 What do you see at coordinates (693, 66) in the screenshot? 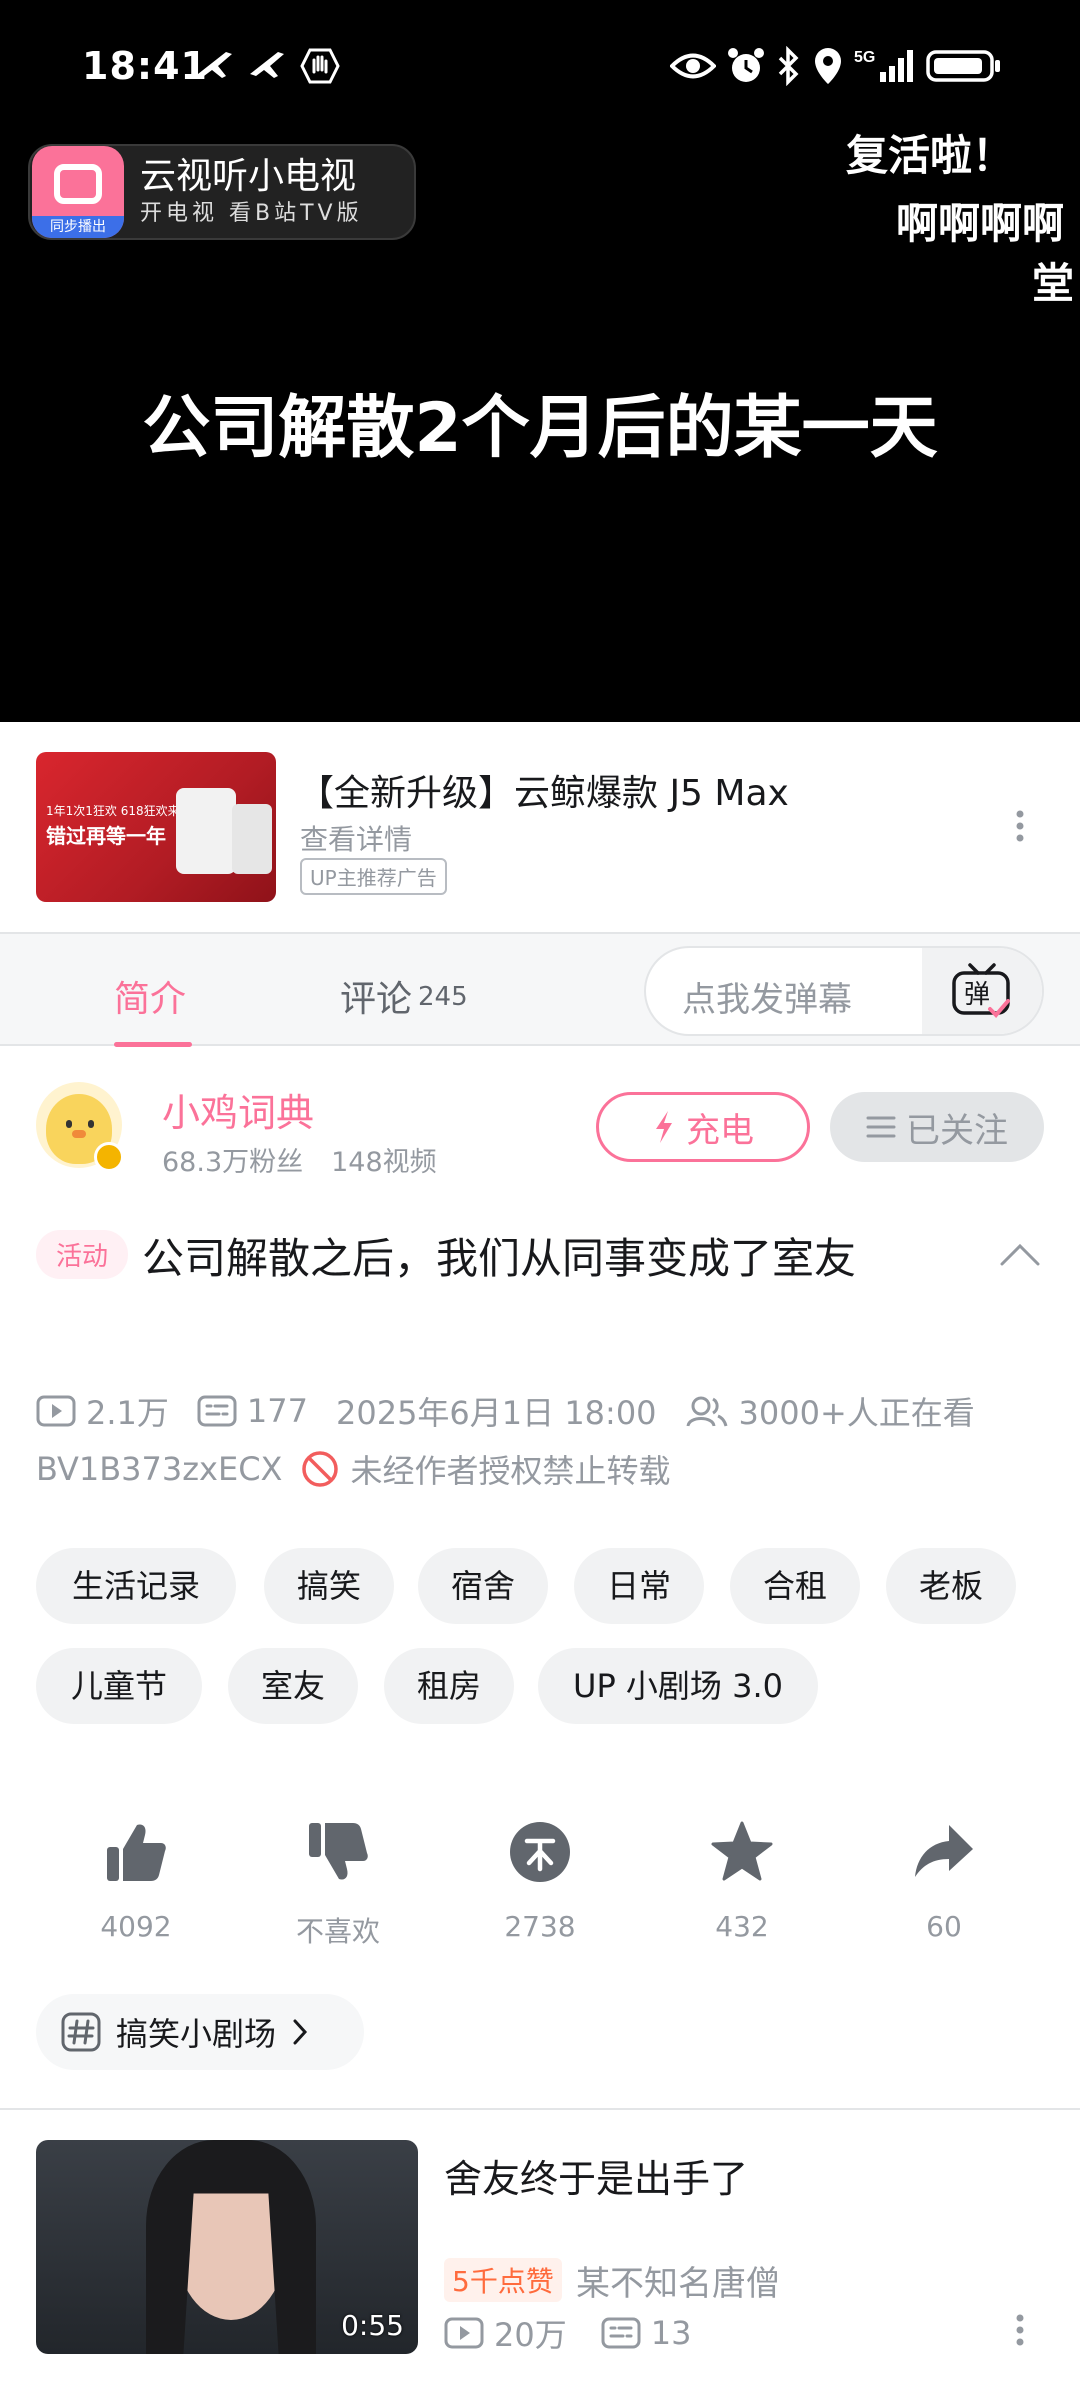
I see `eye-icon` at bounding box center [693, 66].